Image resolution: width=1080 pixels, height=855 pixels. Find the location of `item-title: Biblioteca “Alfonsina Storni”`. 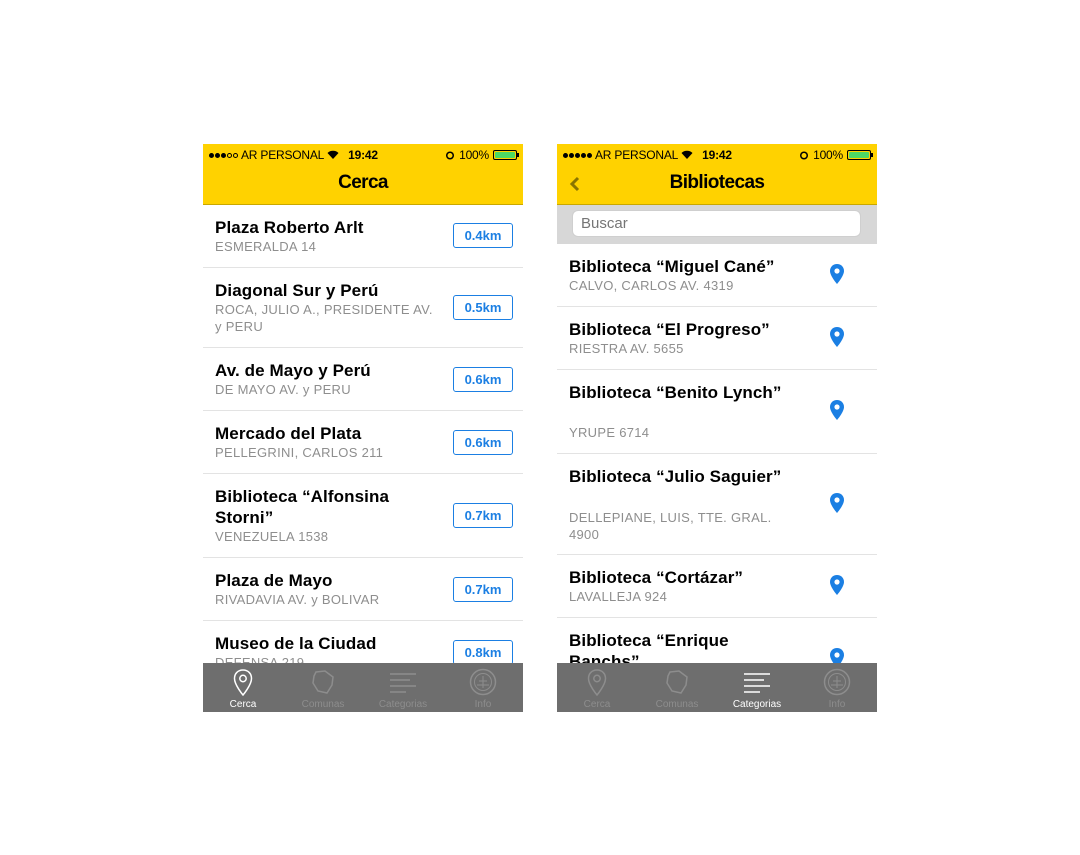

item-title: Biblioteca “Alfonsina Storni” is located at coordinates (302, 507).